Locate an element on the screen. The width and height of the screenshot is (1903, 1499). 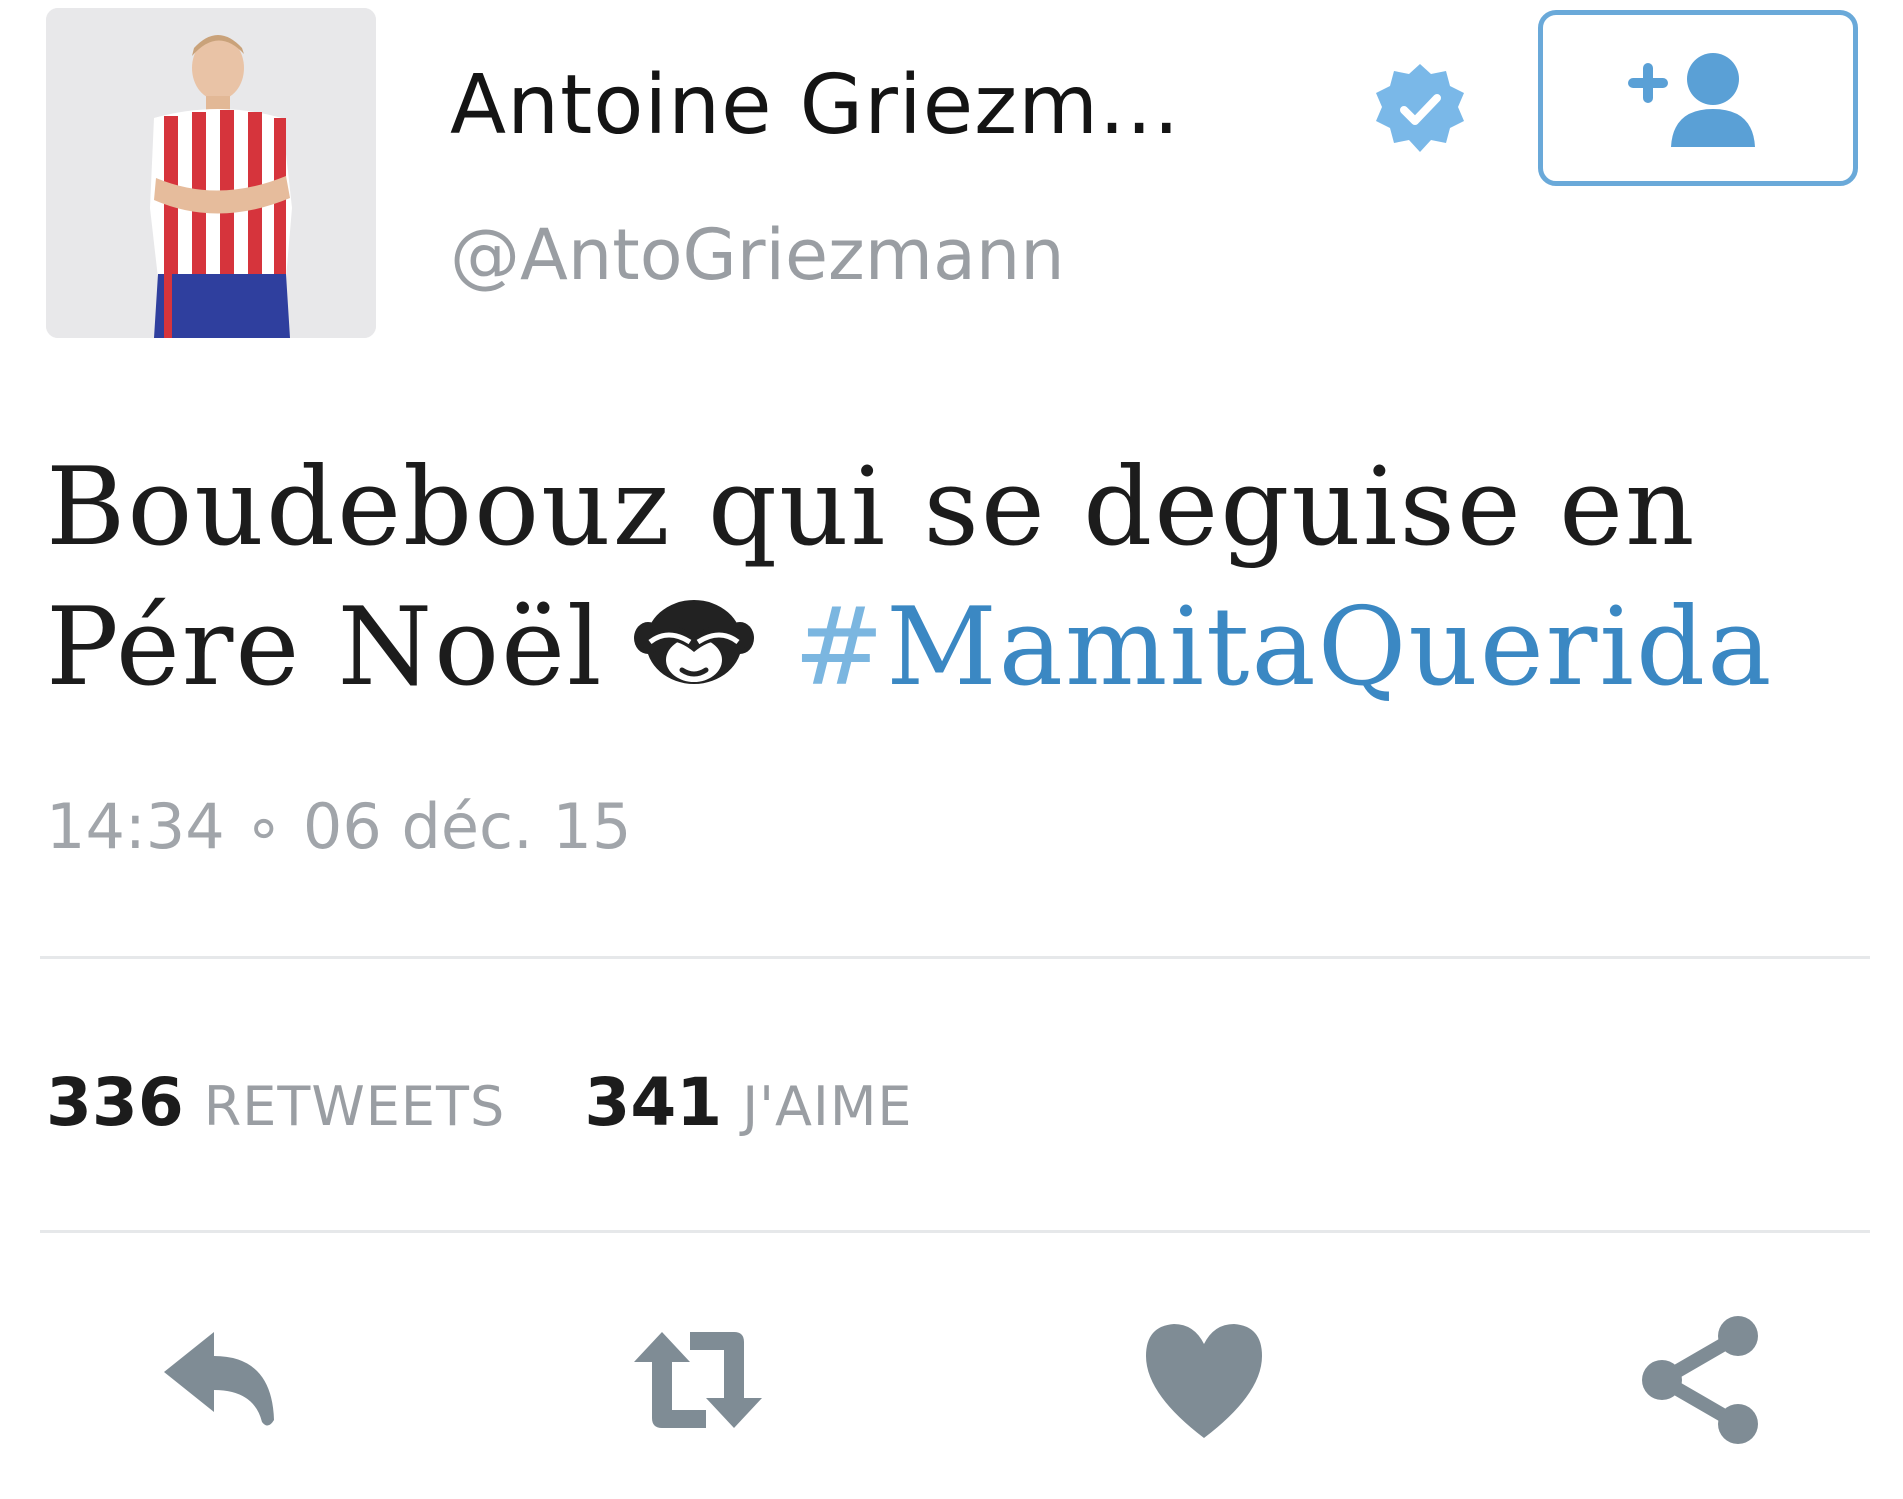
hashtag-word: MamitaQuerida is located at coordinates (1330, 647).